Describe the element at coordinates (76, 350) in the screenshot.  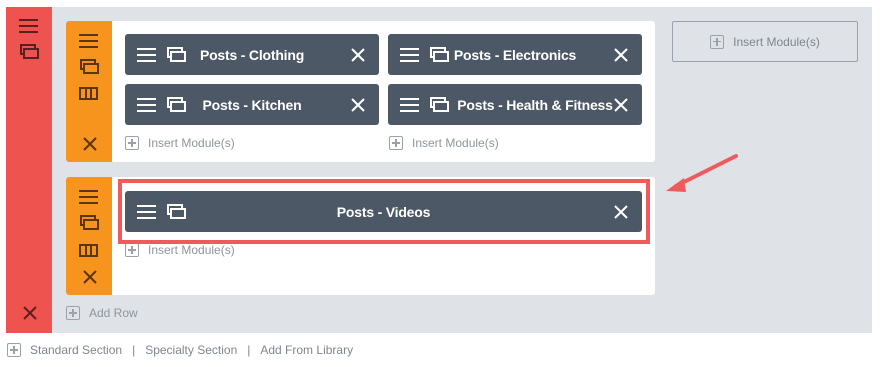
I see `standard-section-link: Standard Section` at that location.